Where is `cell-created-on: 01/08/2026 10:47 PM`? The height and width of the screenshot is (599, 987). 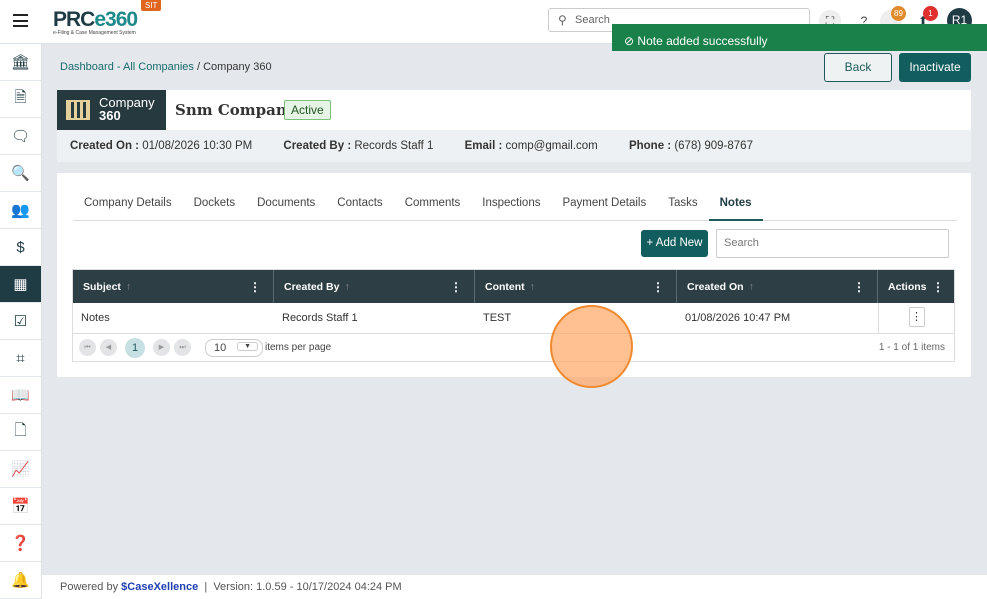
cell-created-on: 01/08/2026 10:47 PM is located at coordinates (738, 318).